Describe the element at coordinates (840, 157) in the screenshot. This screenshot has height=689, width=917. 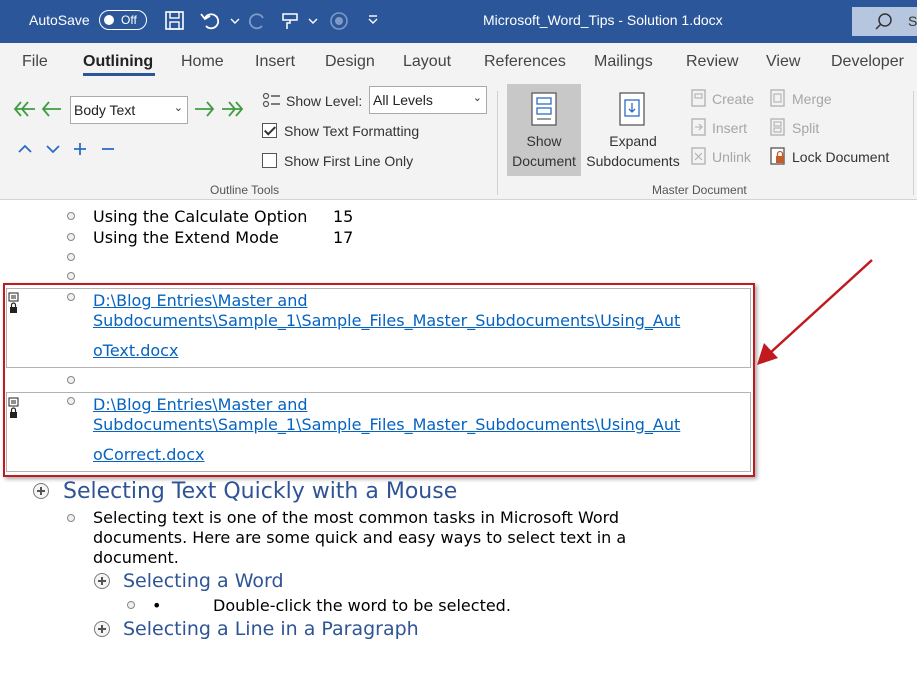
I see `lock-document-button: Lock Document` at that location.